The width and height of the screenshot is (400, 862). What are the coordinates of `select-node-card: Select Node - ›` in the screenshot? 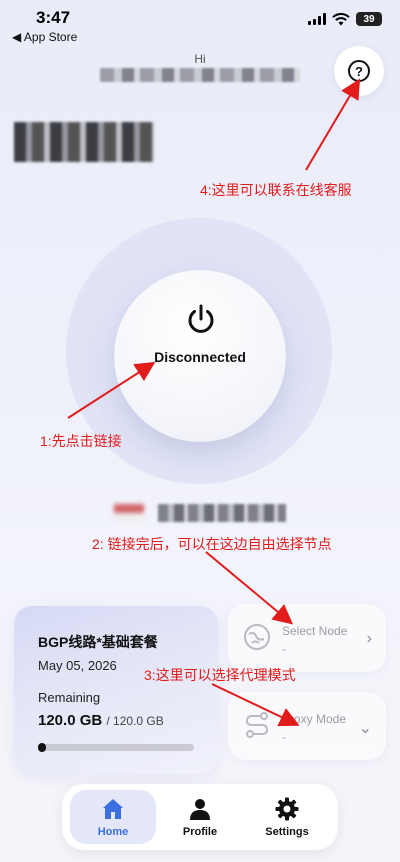 It's located at (307, 638).